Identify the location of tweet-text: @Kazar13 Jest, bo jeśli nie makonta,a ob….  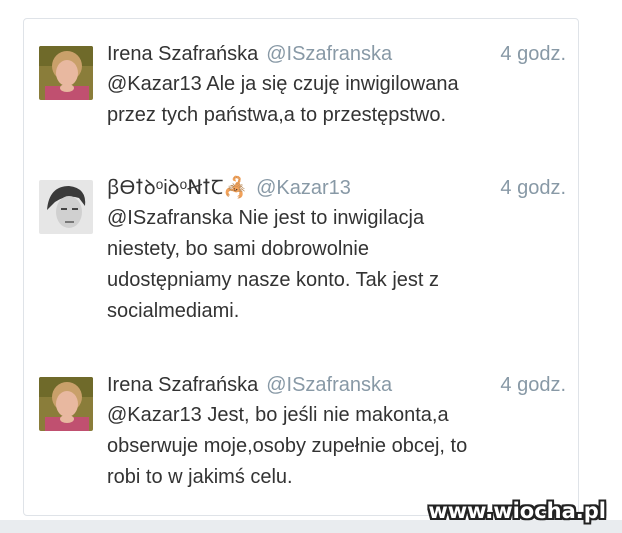
(287, 446).